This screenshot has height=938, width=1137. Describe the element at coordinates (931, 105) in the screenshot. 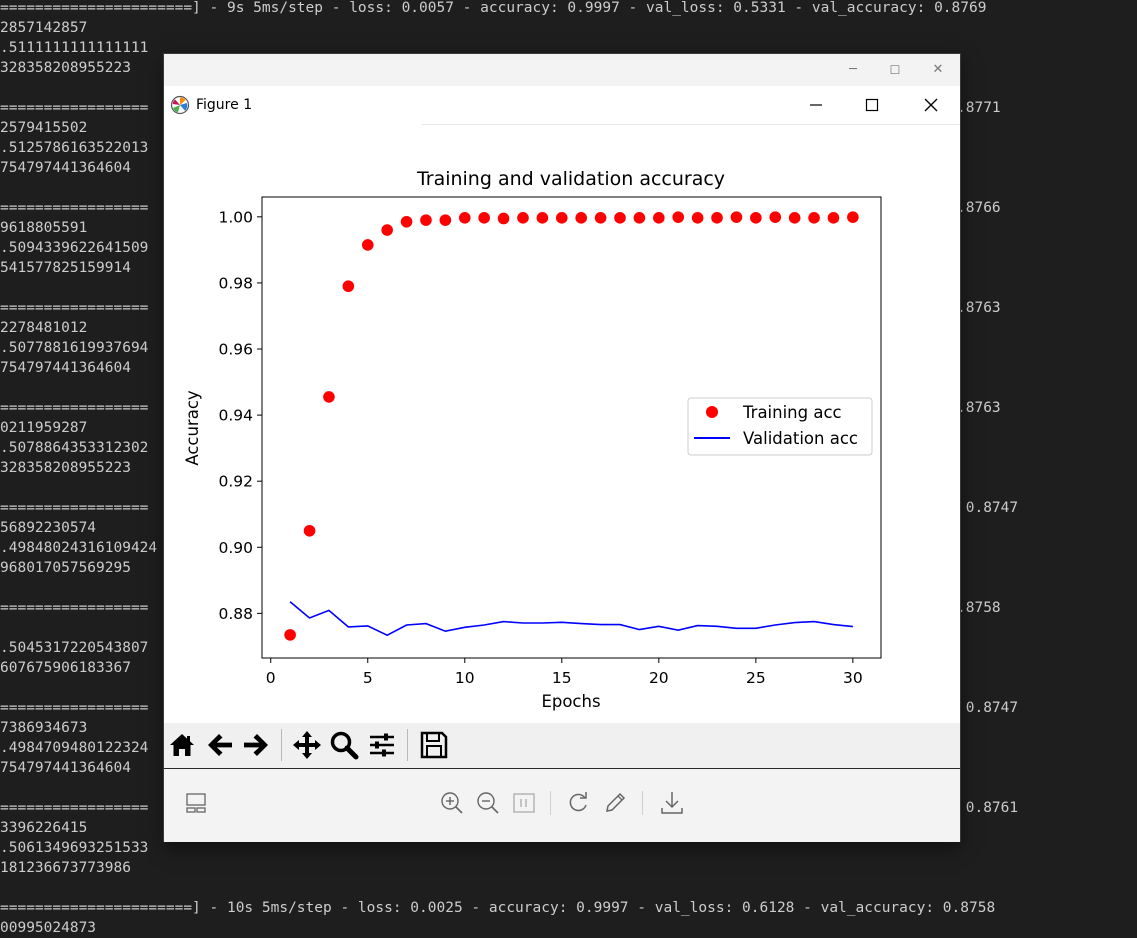

I see `figure-close-button` at that location.